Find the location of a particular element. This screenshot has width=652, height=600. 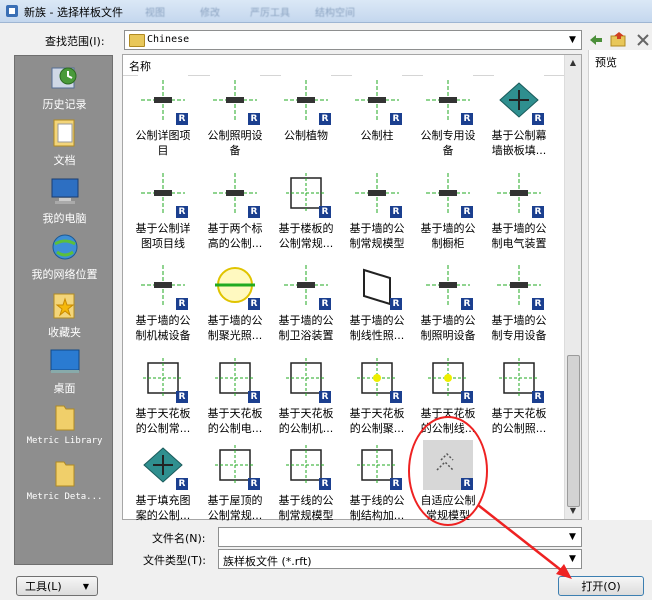

scroll-up-icon: ▲ is located at coordinates (573, 63).